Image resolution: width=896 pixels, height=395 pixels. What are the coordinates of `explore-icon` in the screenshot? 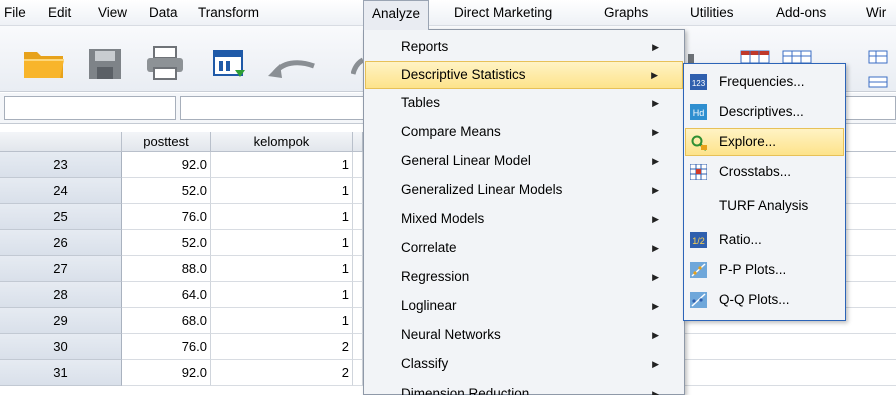 It's located at (699, 143).